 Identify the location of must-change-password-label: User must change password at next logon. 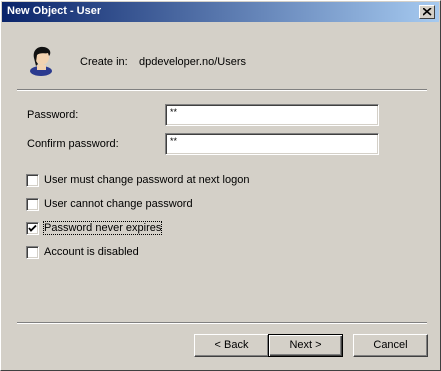
(147, 180).